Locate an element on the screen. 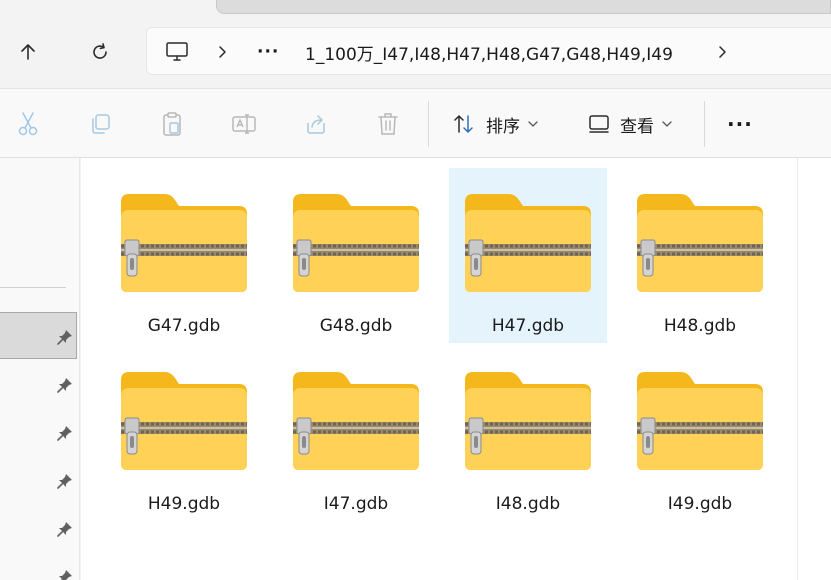  nav-divider is located at coordinates (33, 287).